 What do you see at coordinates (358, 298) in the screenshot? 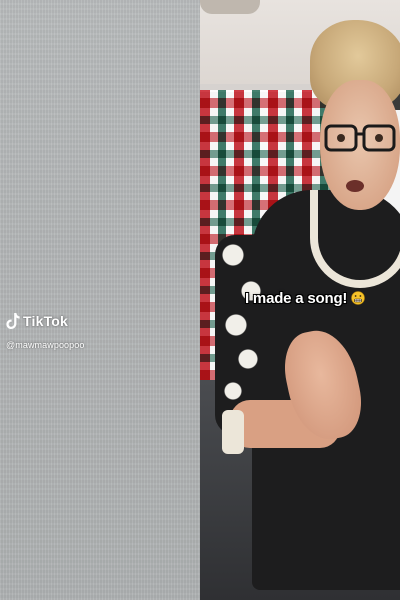
I see `grimacing-face-icon` at bounding box center [358, 298].